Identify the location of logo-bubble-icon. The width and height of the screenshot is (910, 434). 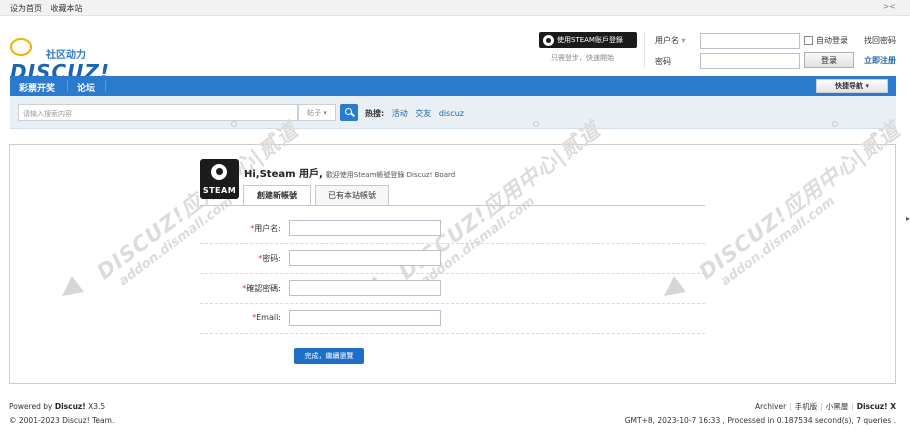
(21, 47).